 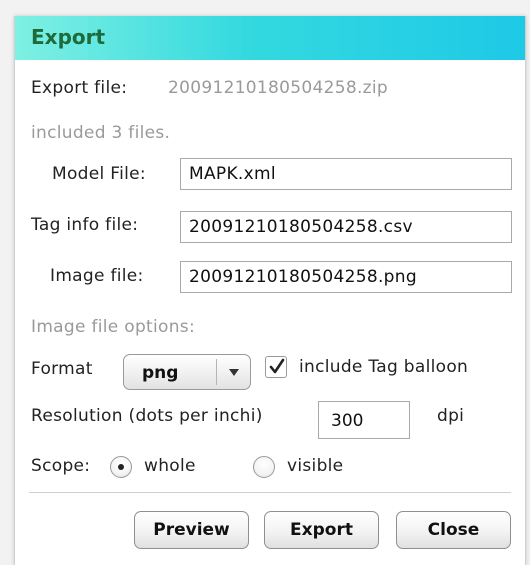 What do you see at coordinates (113, 327) in the screenshot?
I see `image-options-heading: Image file options:` at bounding box center [113, 327].